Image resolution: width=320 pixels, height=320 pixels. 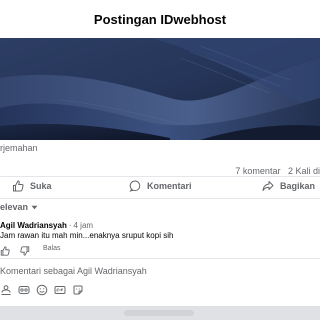 I want to click on comment-header: Agil Wadriansyah · 4 jam, so click(x=46, y=225).